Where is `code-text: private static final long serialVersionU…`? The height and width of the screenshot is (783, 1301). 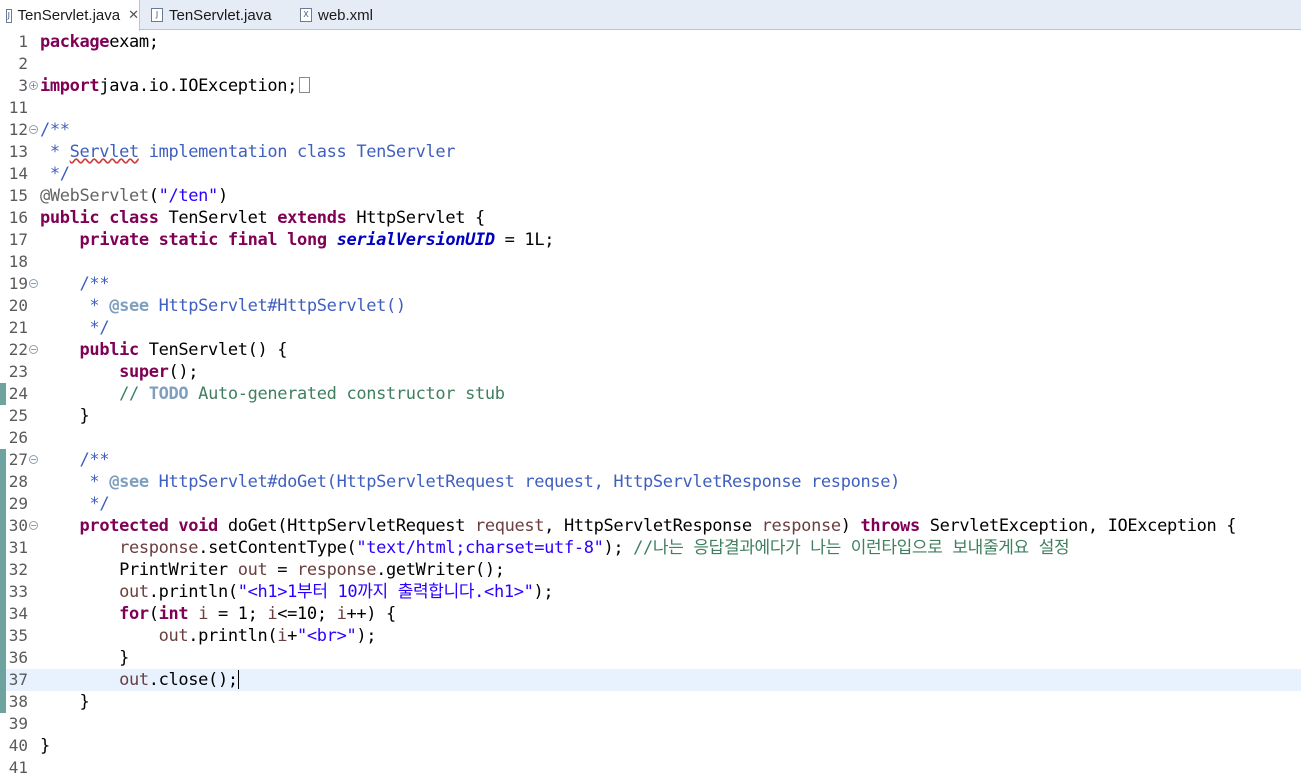
code-text: private static final long serialVersionU… is located at coordinates (297, 240).